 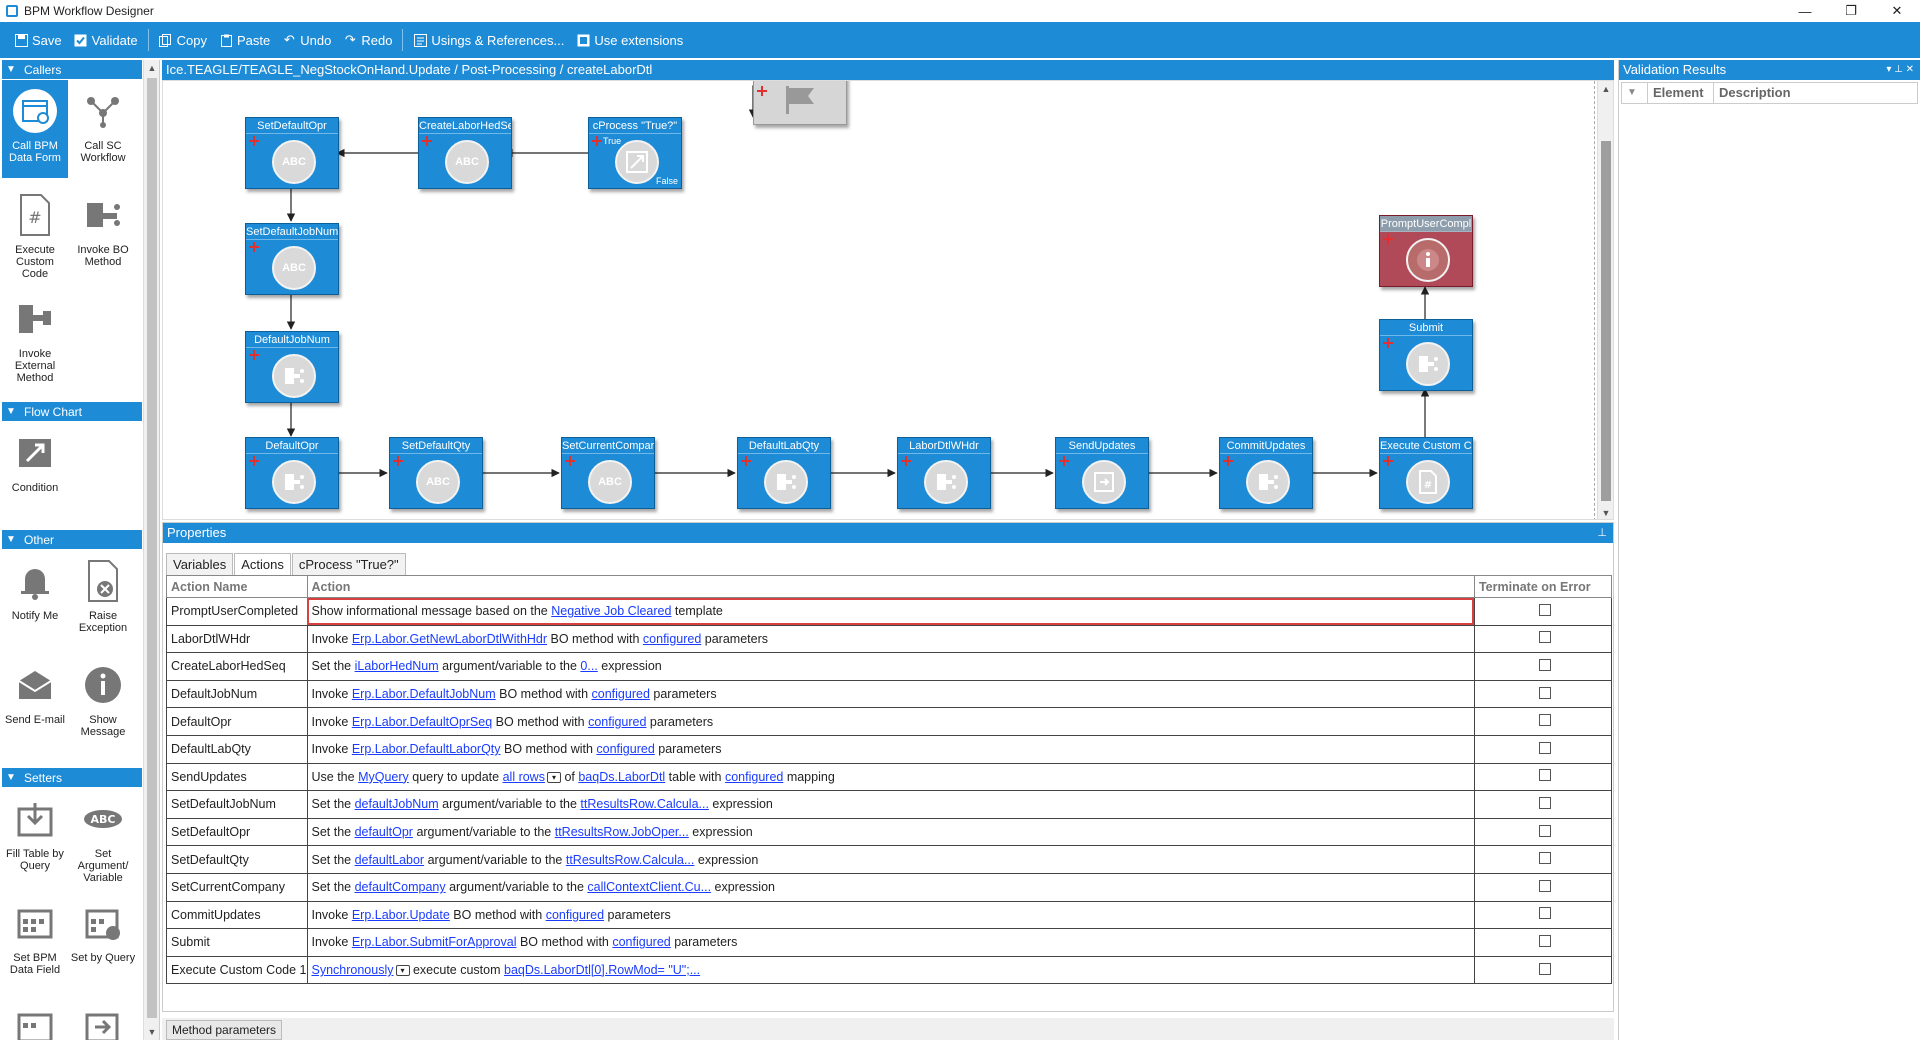 I want to click on copy-button: Copy, so click(x=183, y=40).